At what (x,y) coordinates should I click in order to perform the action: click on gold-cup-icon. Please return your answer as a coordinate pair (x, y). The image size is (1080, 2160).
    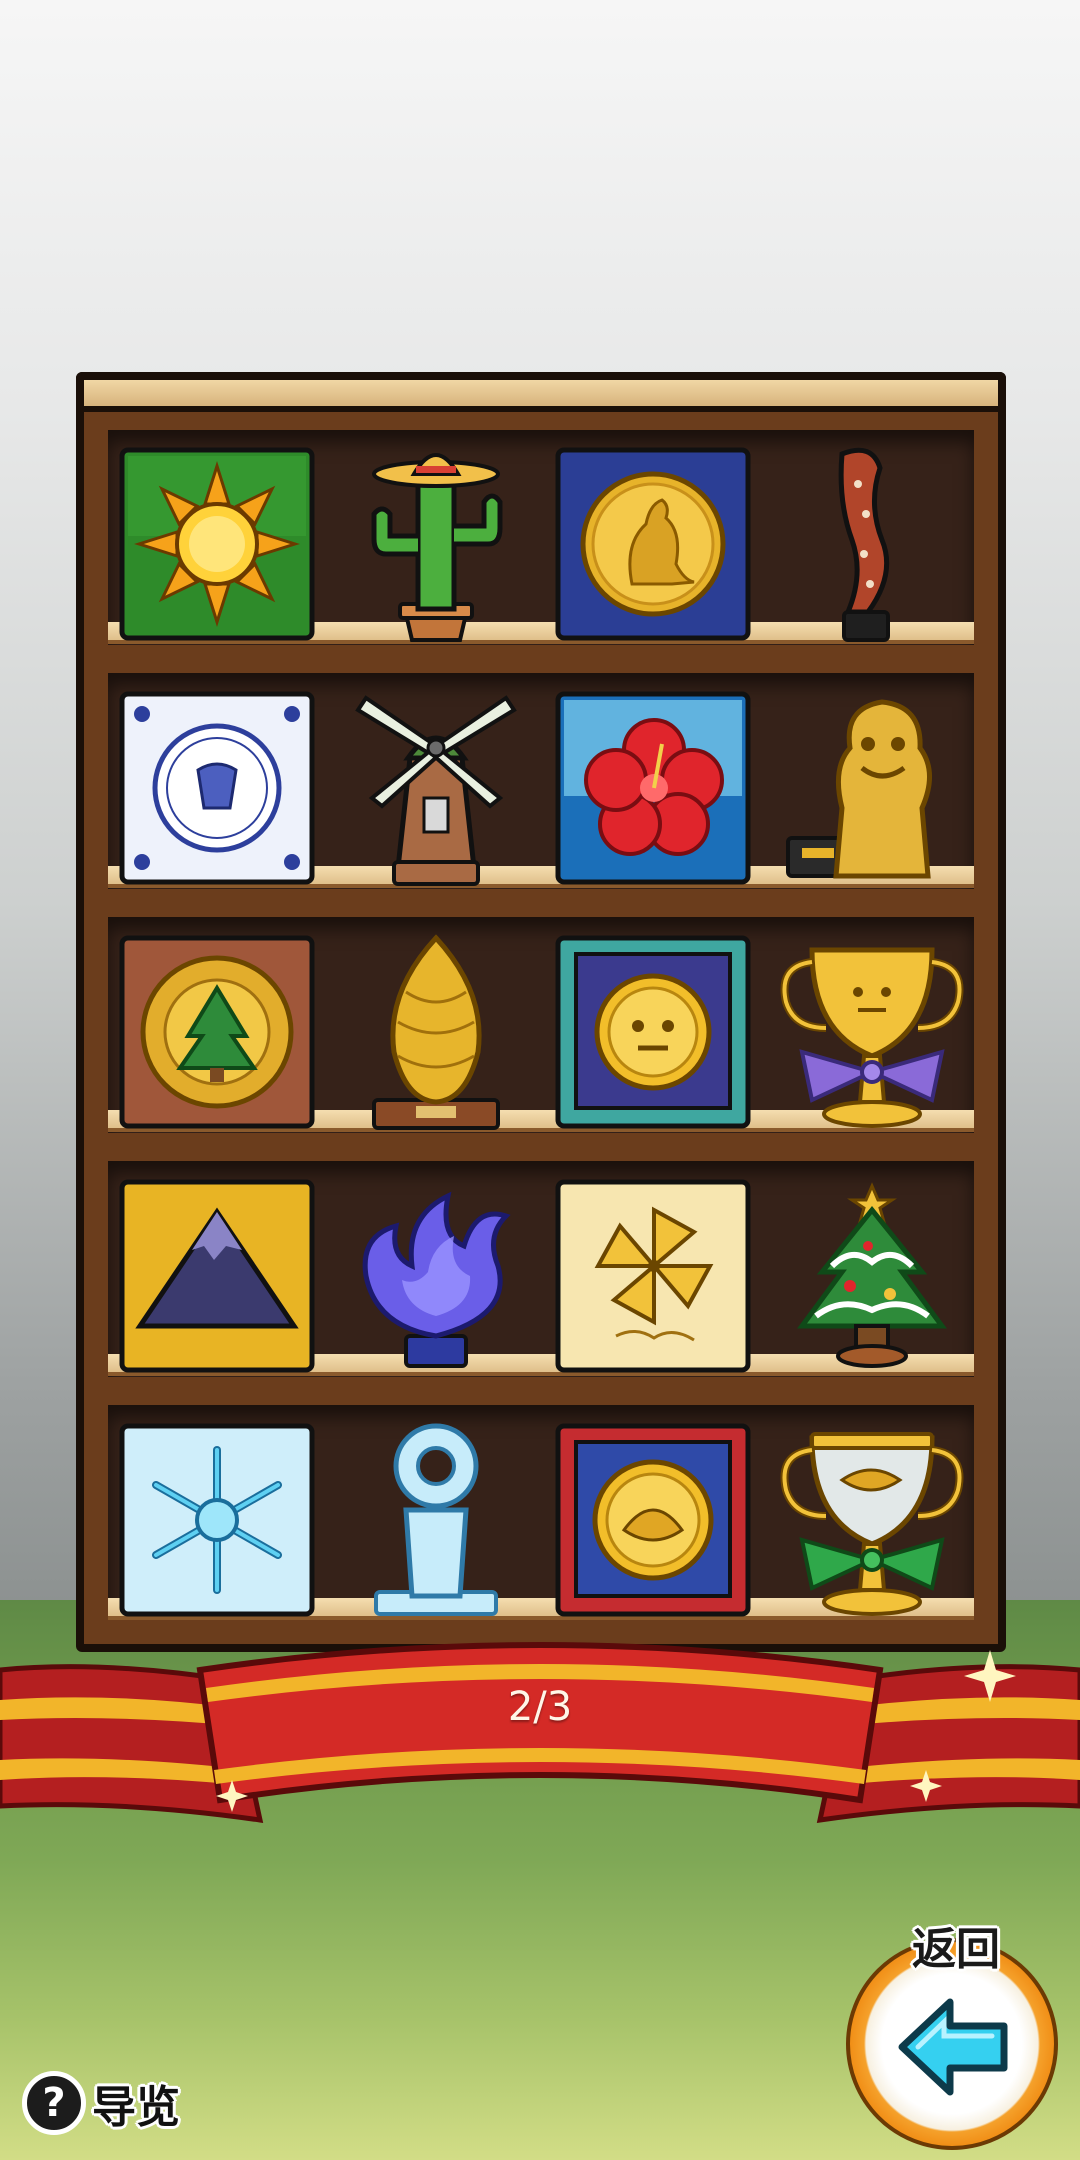
    Looking at the image, I should click on (872, 1037).